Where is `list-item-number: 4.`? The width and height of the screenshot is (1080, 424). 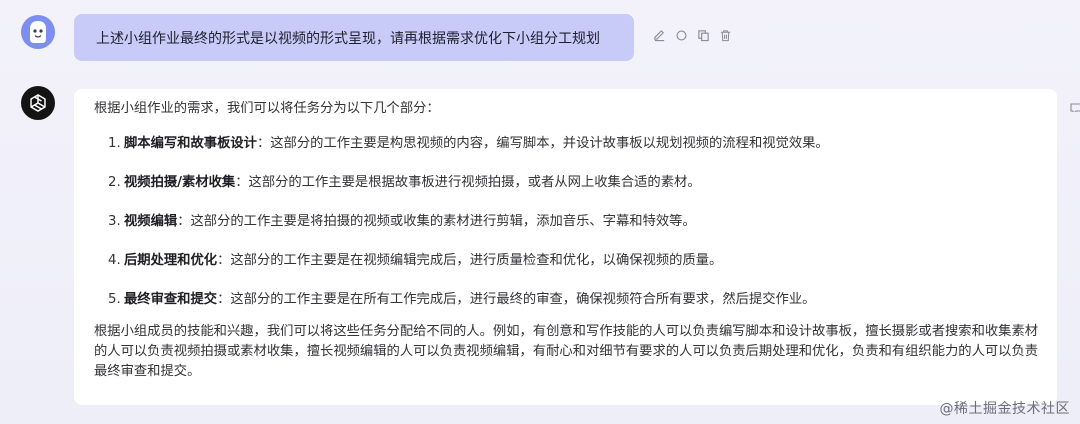 list-item-number: 4. is located at coordinates (114, 260).